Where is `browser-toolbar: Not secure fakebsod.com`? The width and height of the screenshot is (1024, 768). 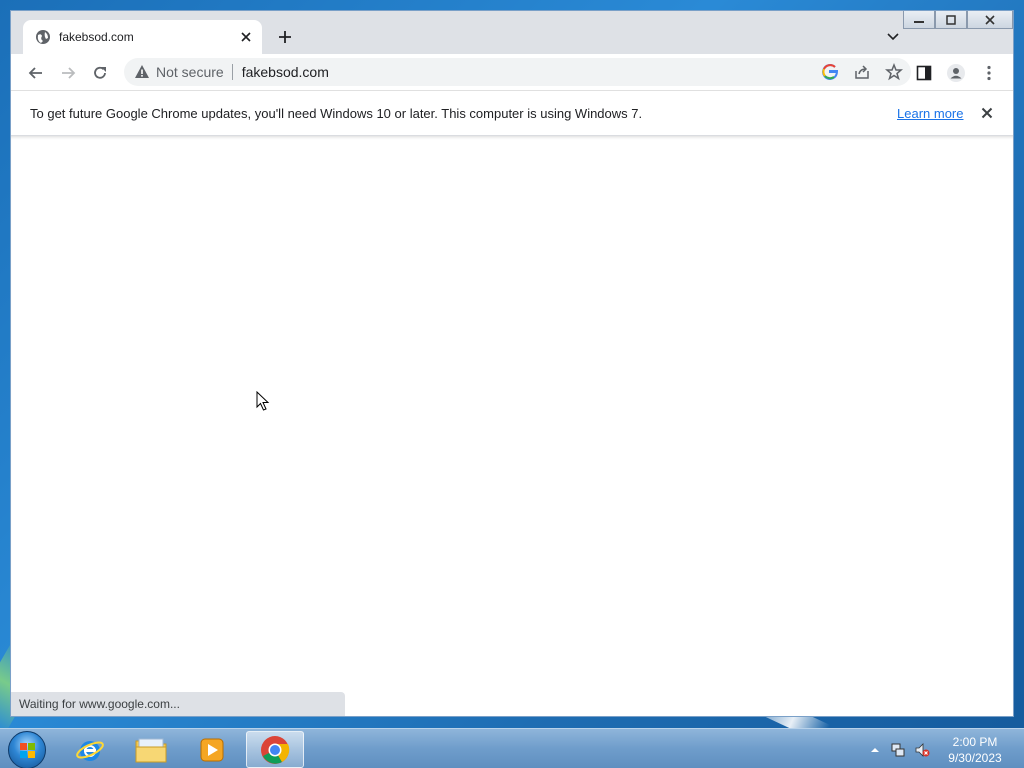
browser-toolbar: Not secure fakebsod.com is located at coordinates (512, 72).